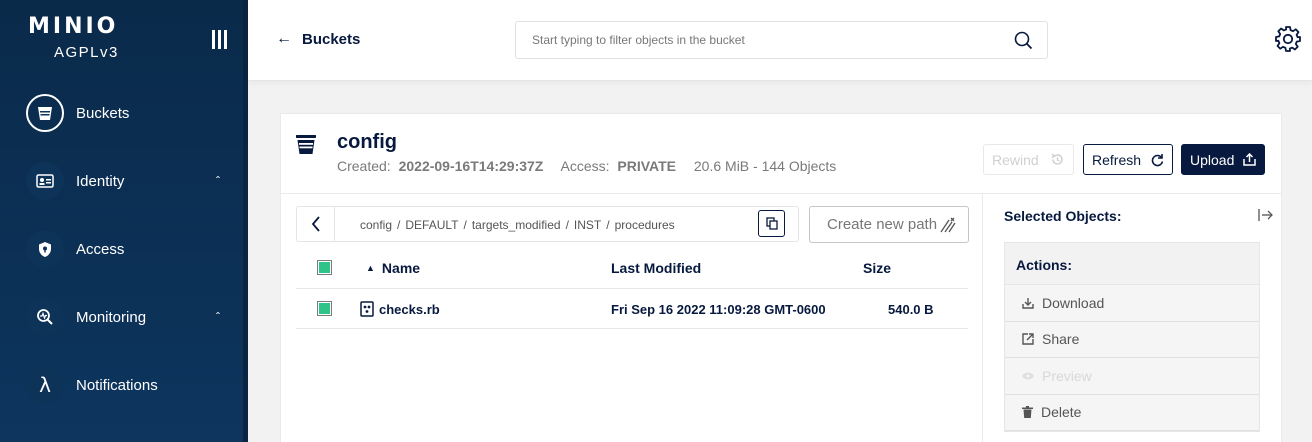 The image size is (1312, 442). What do you see at coordinates (471, 166) in the screenshot?
I see `created-value: 2022-09-16T14:29:37Z` at bounding box center [471, 166].